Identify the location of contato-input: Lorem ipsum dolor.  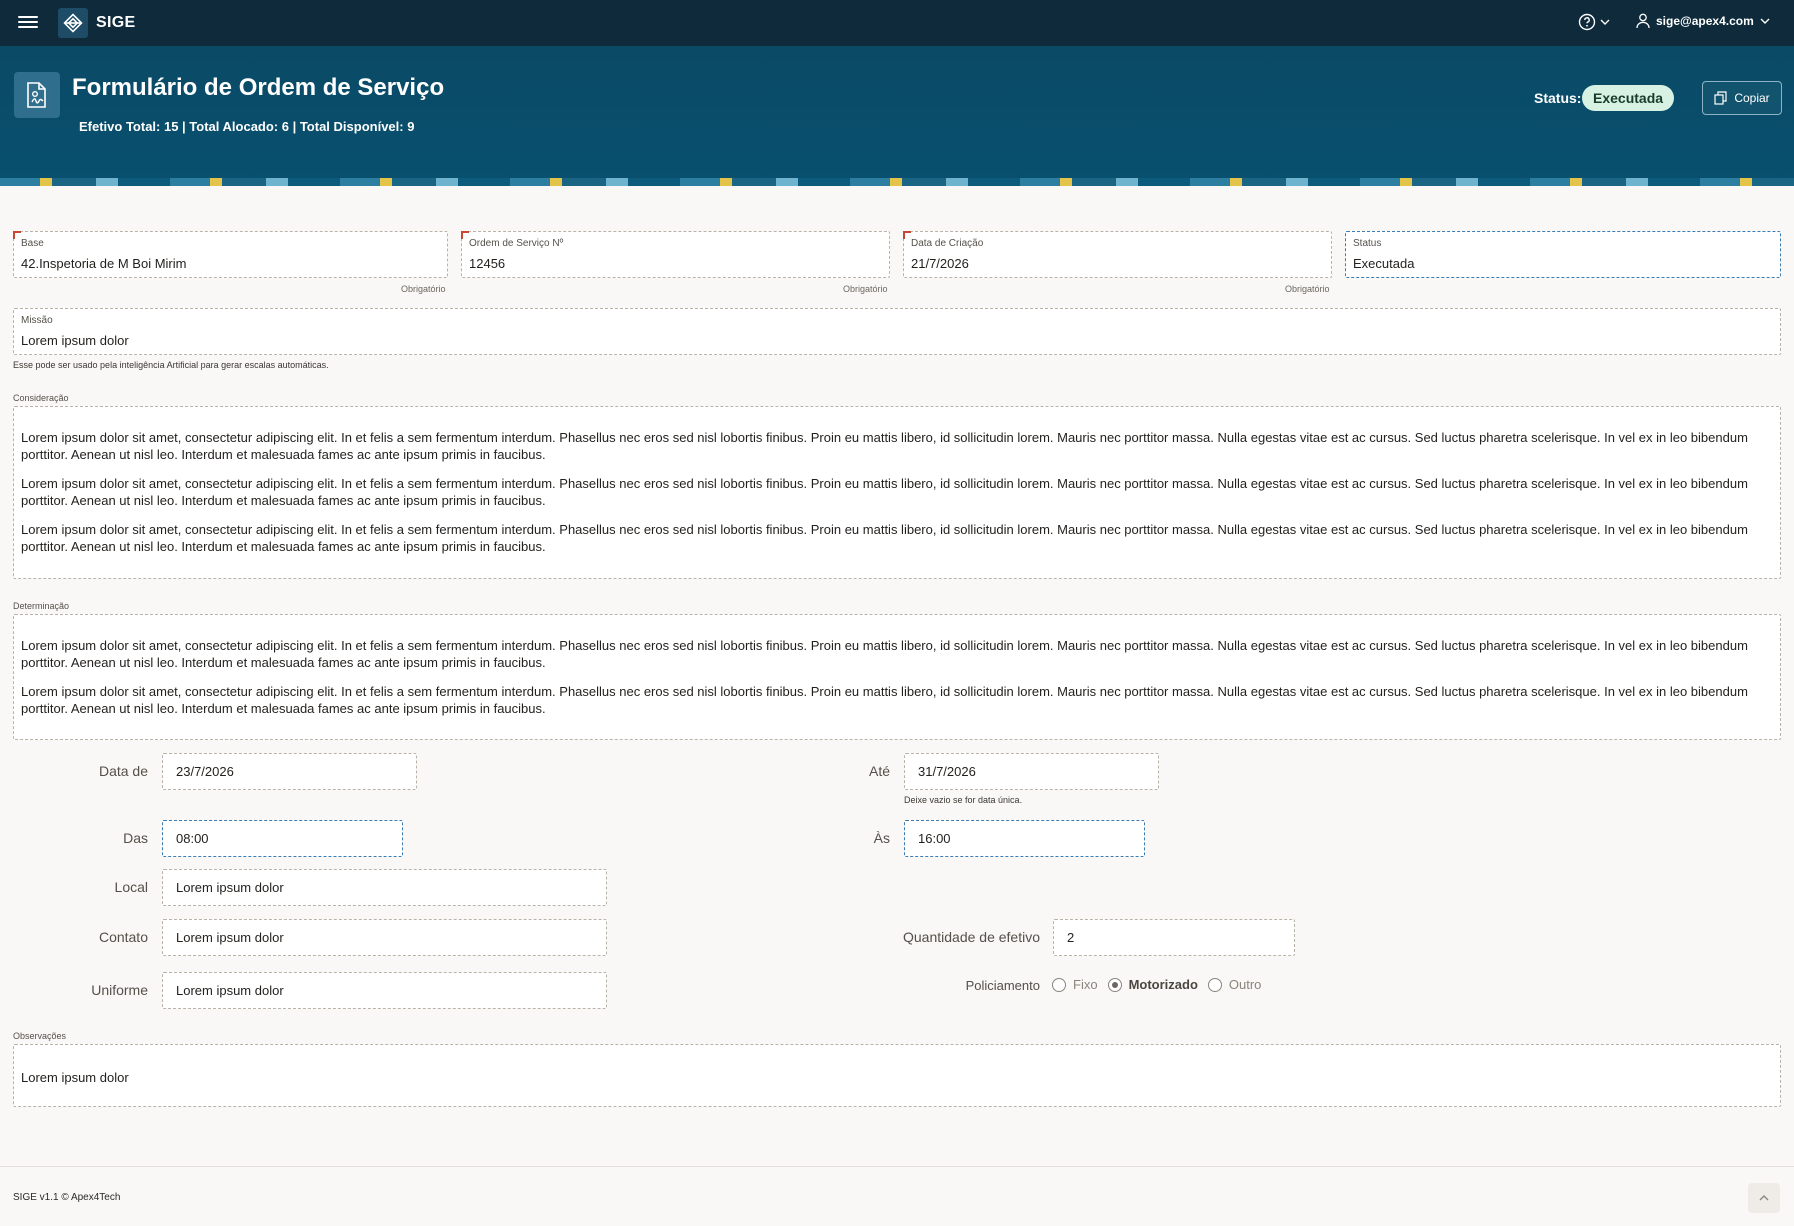
(384, 937).